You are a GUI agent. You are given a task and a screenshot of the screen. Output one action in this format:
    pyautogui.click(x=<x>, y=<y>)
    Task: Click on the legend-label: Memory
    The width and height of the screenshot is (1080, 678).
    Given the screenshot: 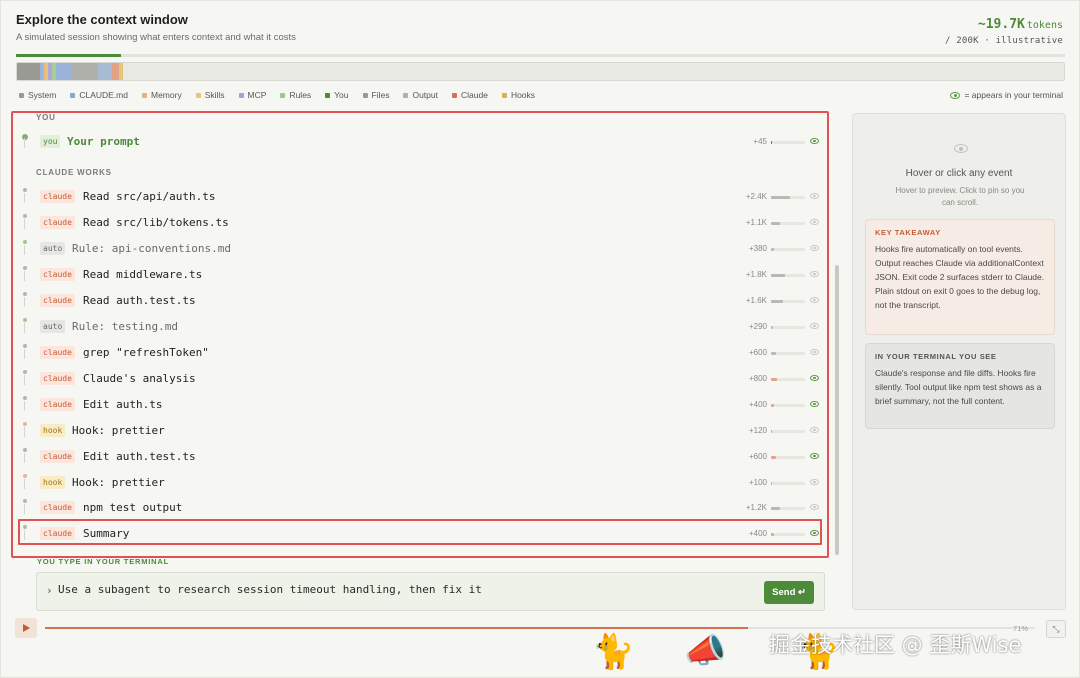 What is the action you would take?
    pyautogui.click(x=166, y=95)
    